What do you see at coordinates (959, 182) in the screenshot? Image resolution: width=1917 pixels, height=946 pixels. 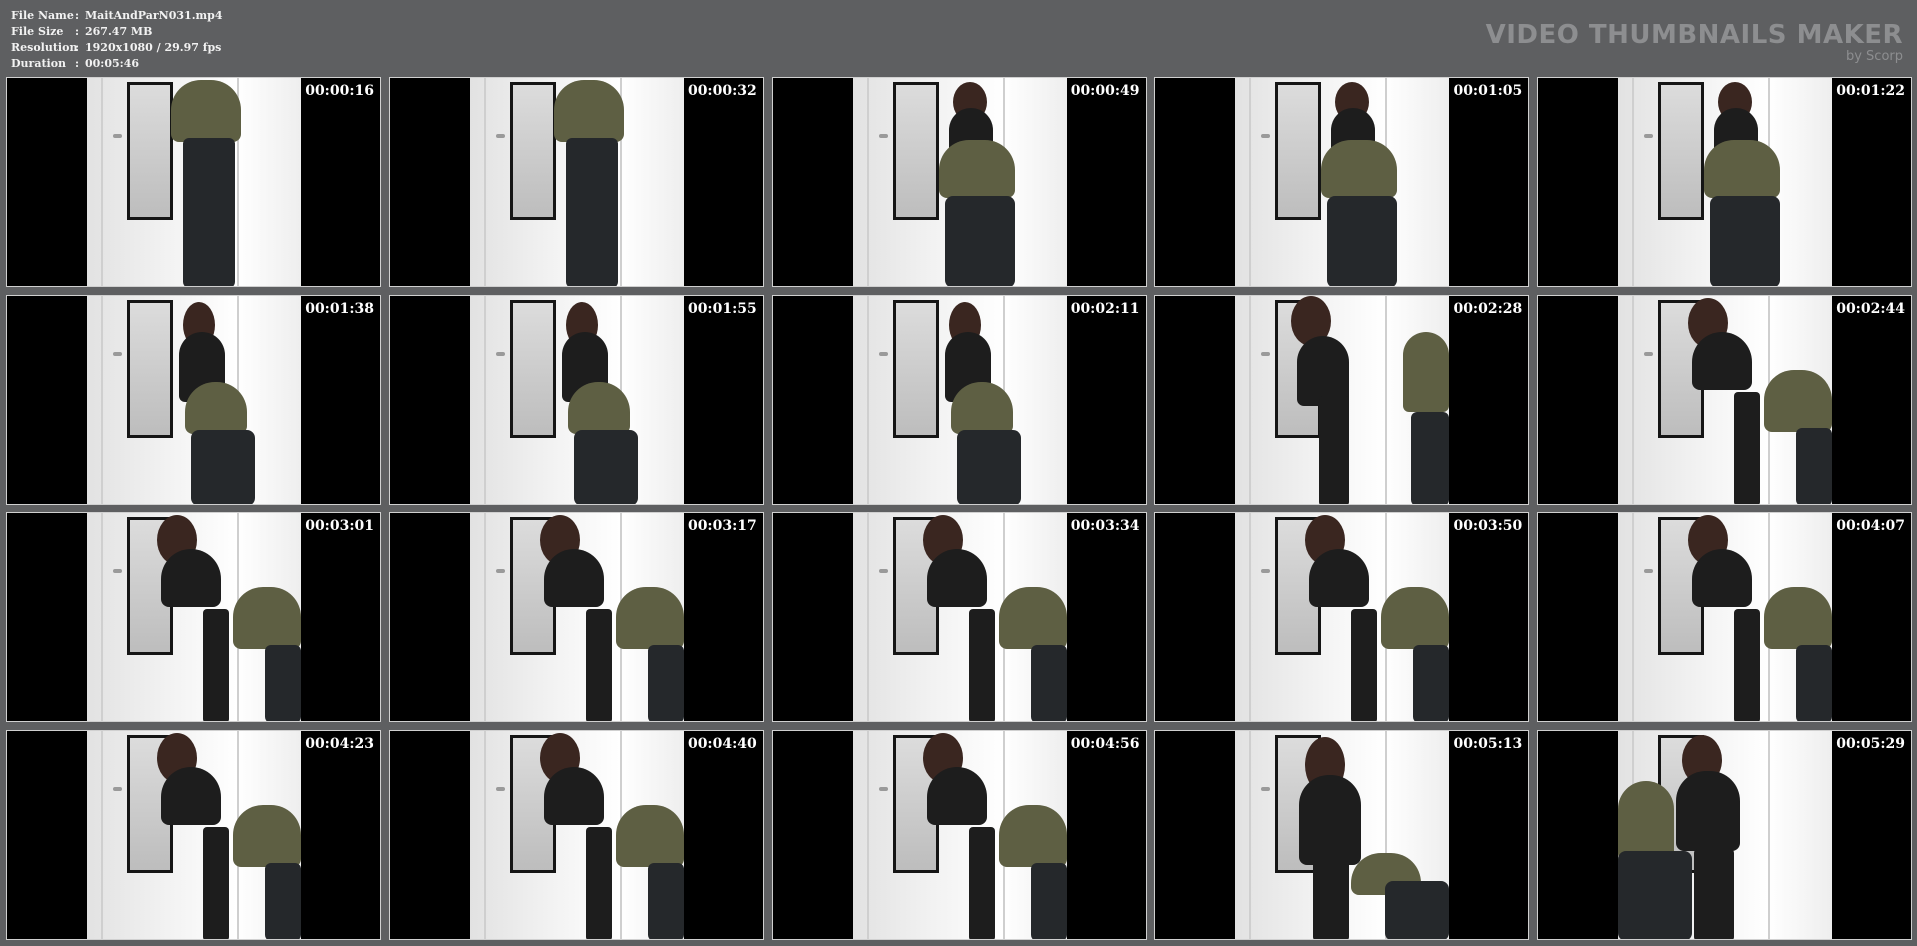 I see `thumbnail: 00:00:49` at bounding box center [959, 182].